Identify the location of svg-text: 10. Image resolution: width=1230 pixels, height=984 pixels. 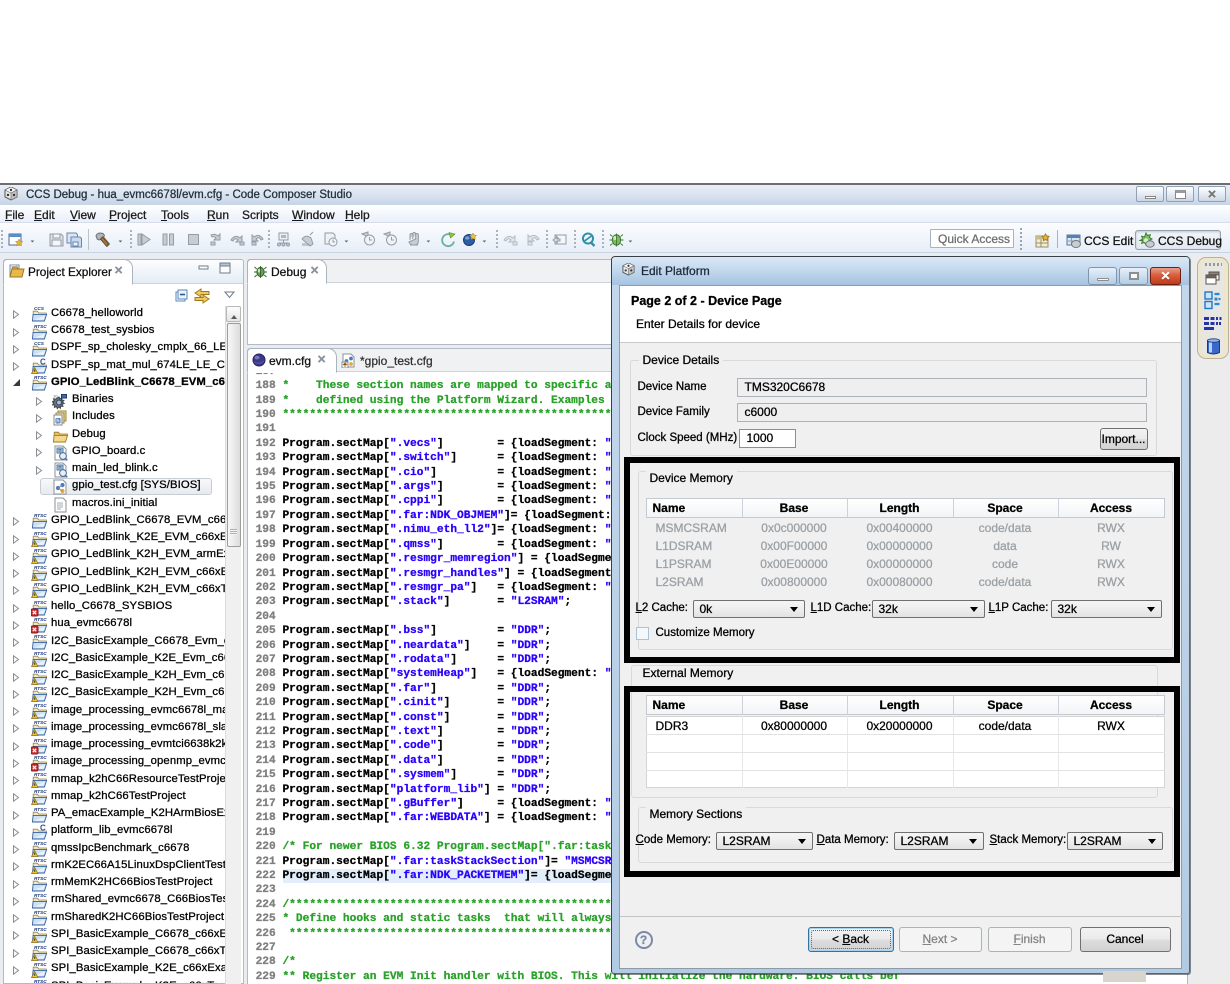
(55, 396).